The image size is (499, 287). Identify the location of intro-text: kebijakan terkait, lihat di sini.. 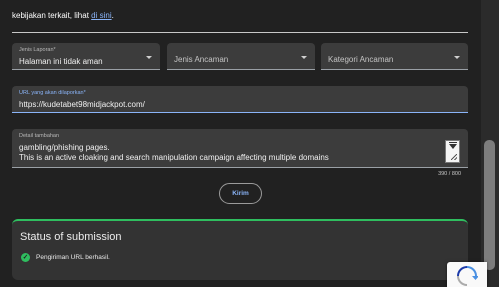
(63, 15).